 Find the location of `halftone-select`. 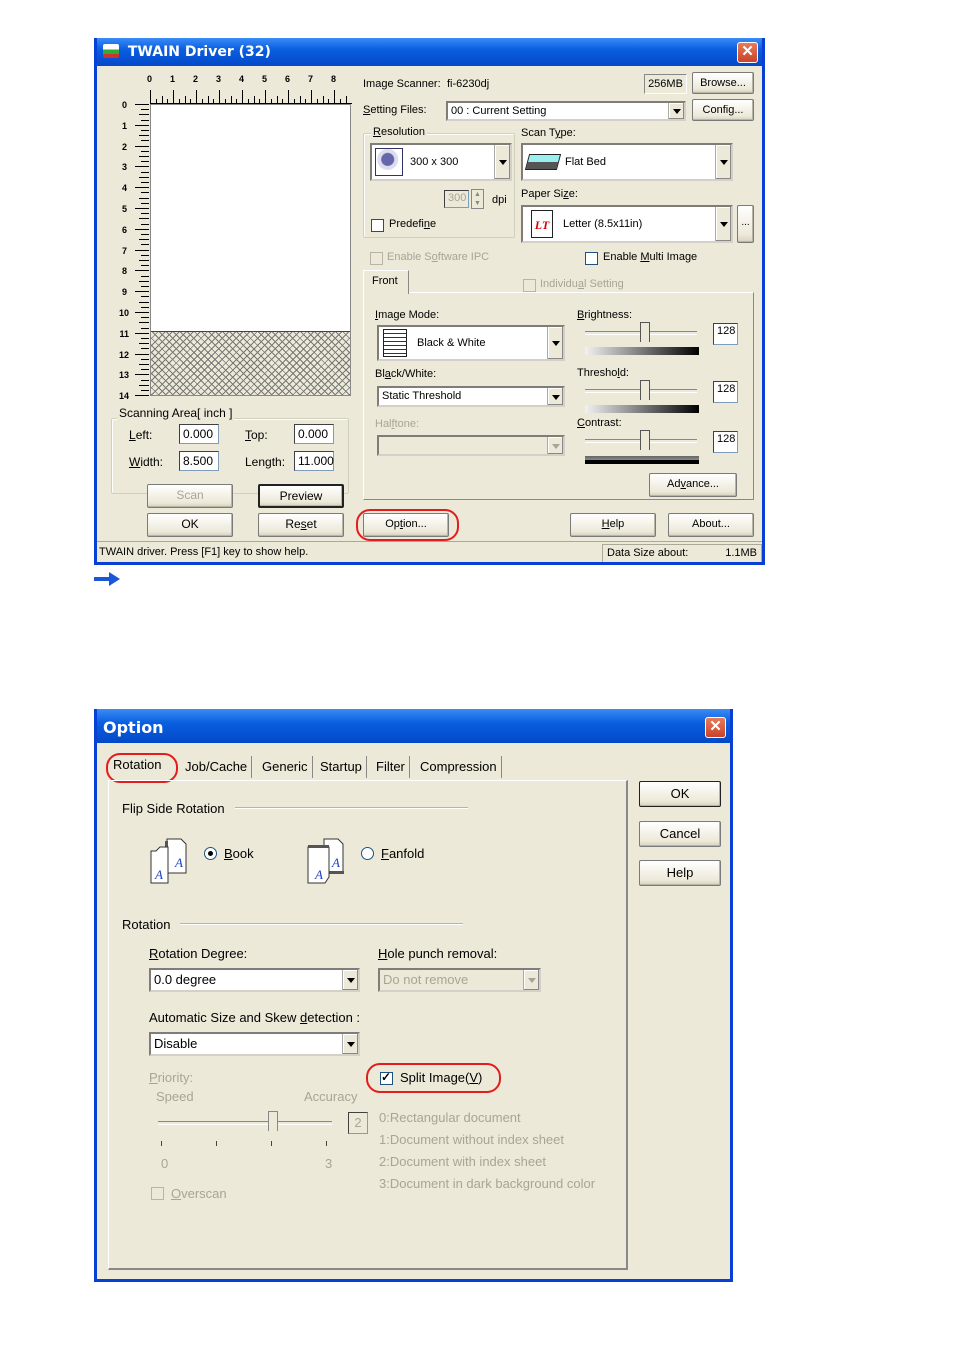

halftone-select is located at coordinates (471, 445).